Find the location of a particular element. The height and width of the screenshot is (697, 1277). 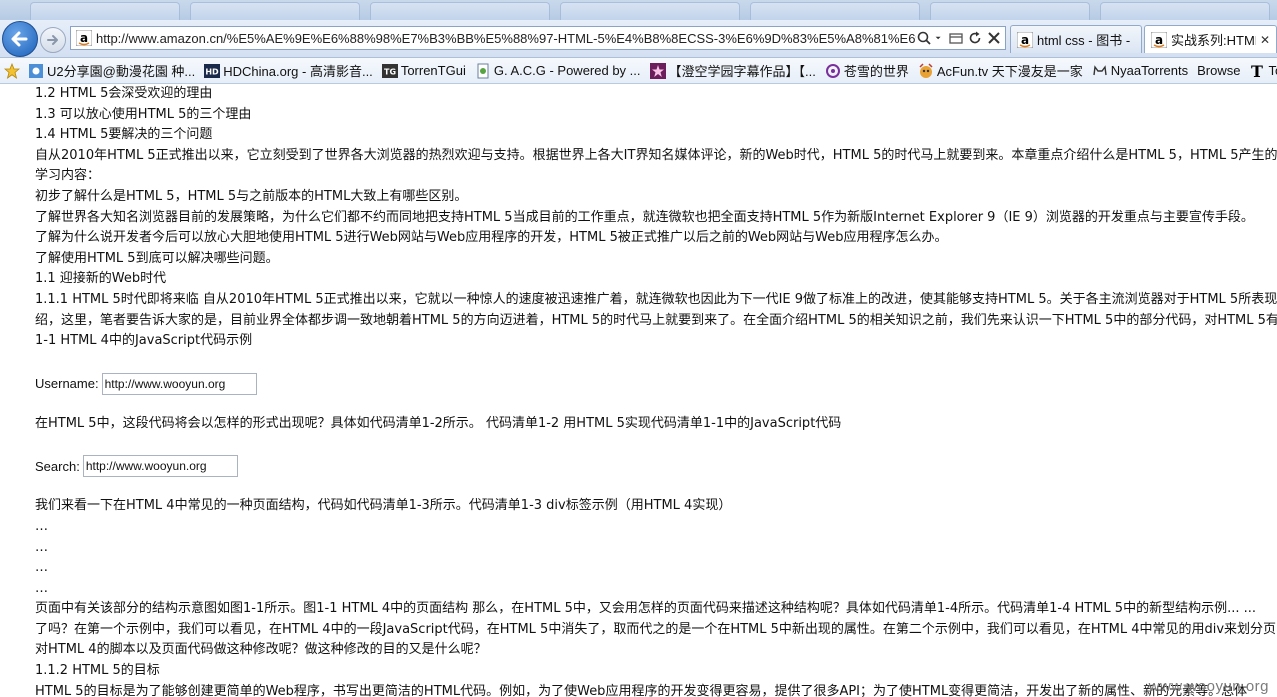

text-line: 1.1.2 HTML 5的目标 is located at coordinates (97, 671).